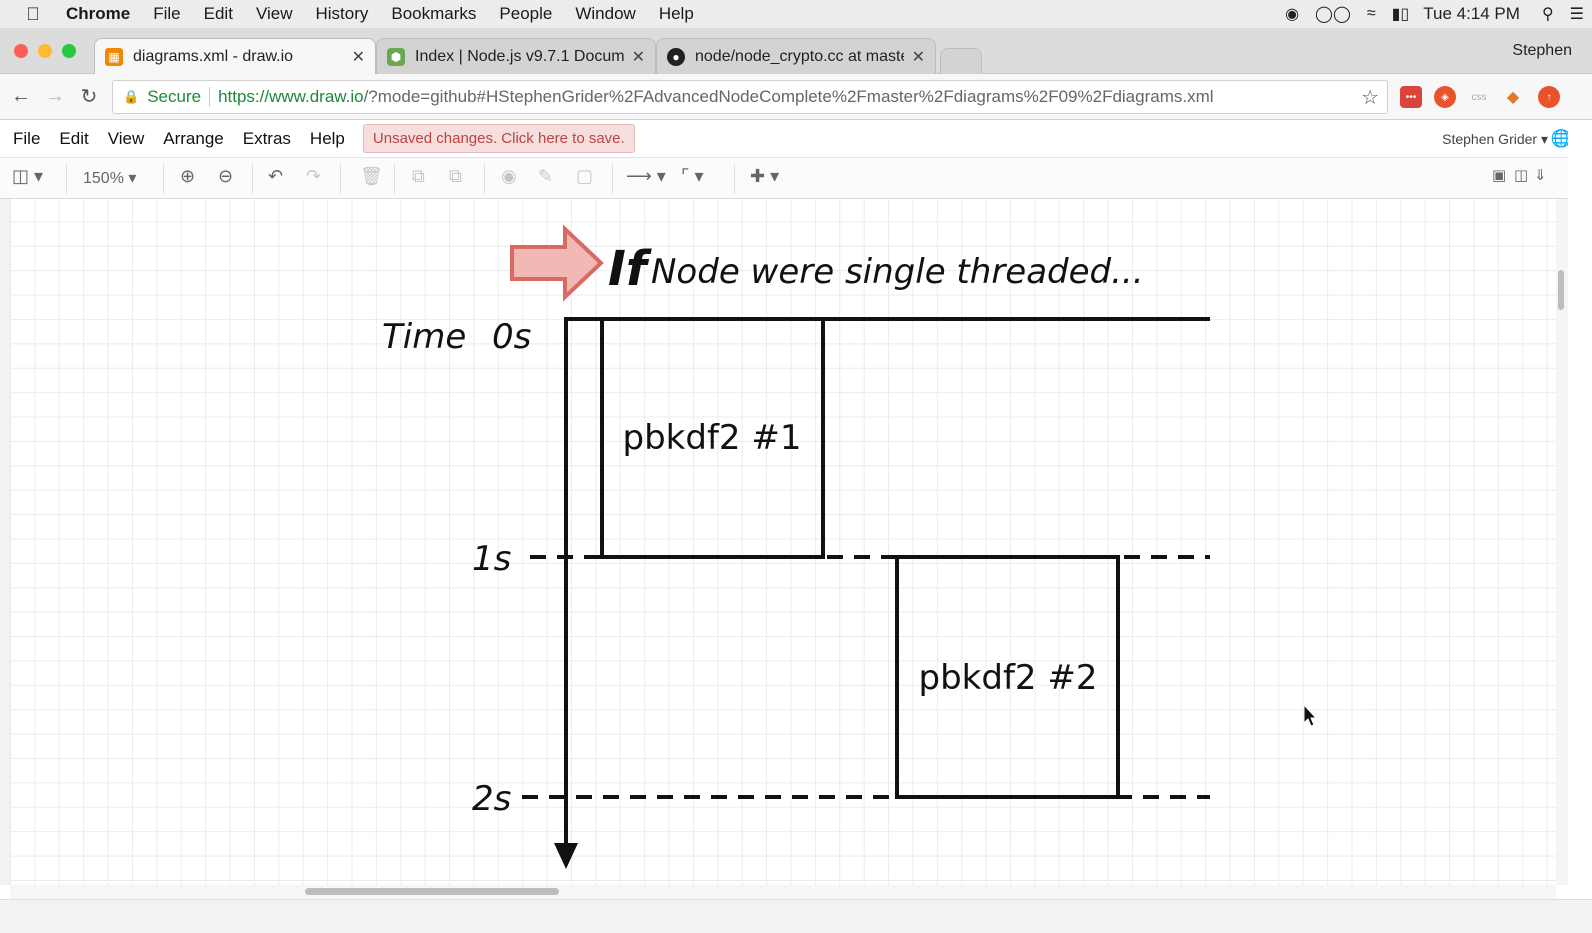 The height and width of the screenshot is (933, 1592). What do you see at coordinates (98, 14) in the screenshot?
I see `app-menu-chrome: Chrome` at bounding box center [98, 14].